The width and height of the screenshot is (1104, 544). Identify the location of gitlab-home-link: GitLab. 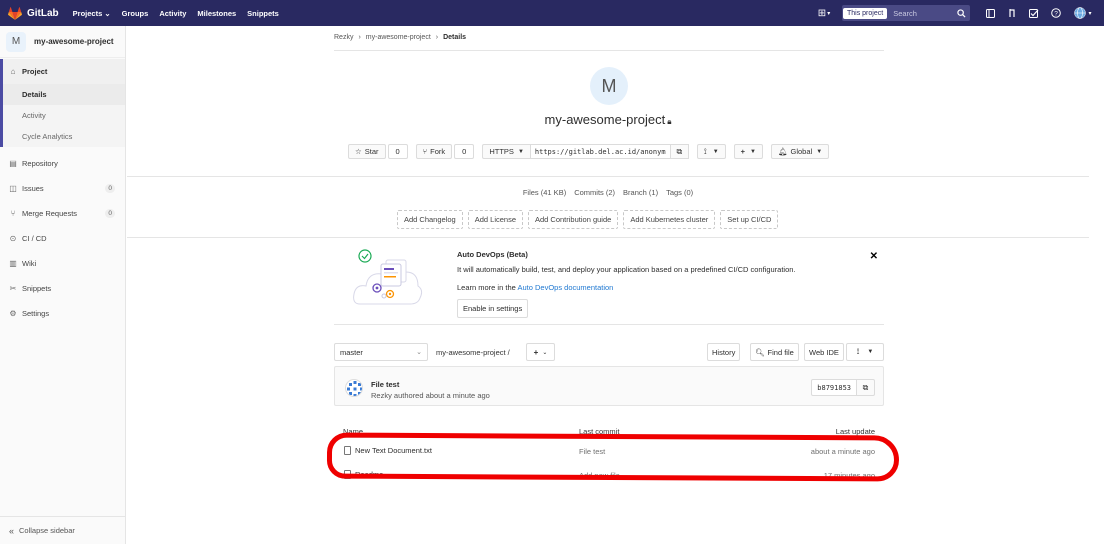
(33, 13).